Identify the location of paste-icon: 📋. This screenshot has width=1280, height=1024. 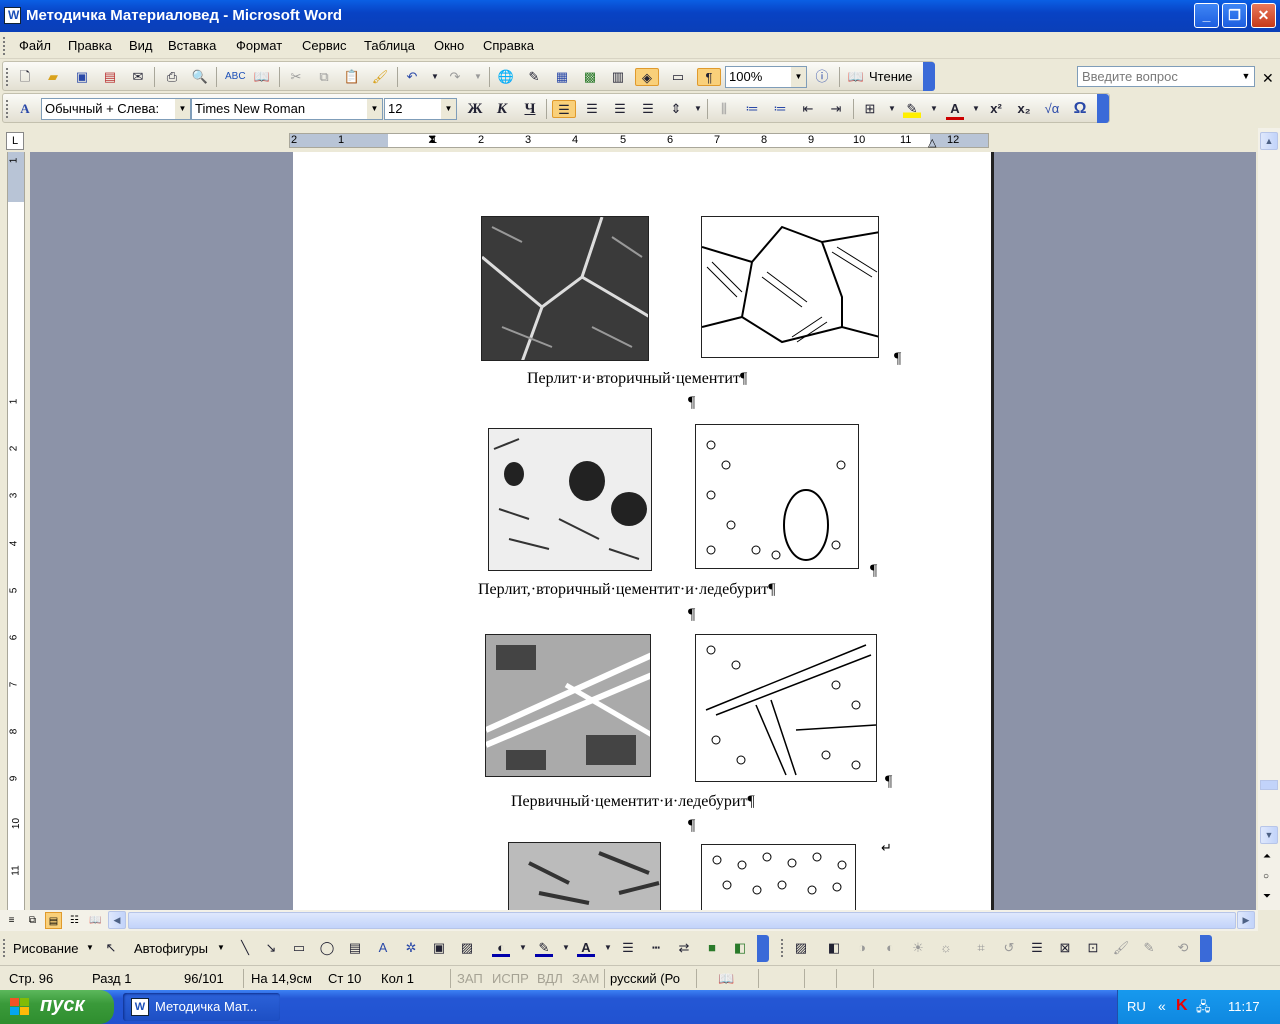
(352, 77).